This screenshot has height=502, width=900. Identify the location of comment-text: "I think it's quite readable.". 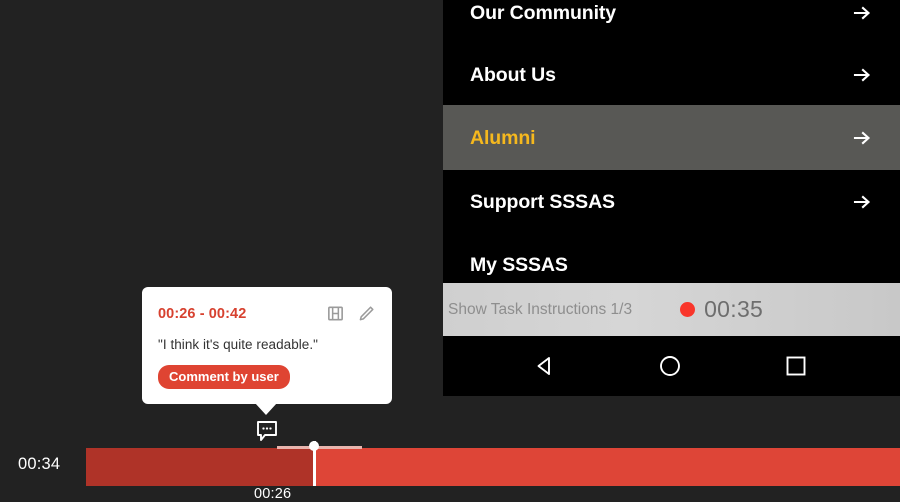
(238, 344).